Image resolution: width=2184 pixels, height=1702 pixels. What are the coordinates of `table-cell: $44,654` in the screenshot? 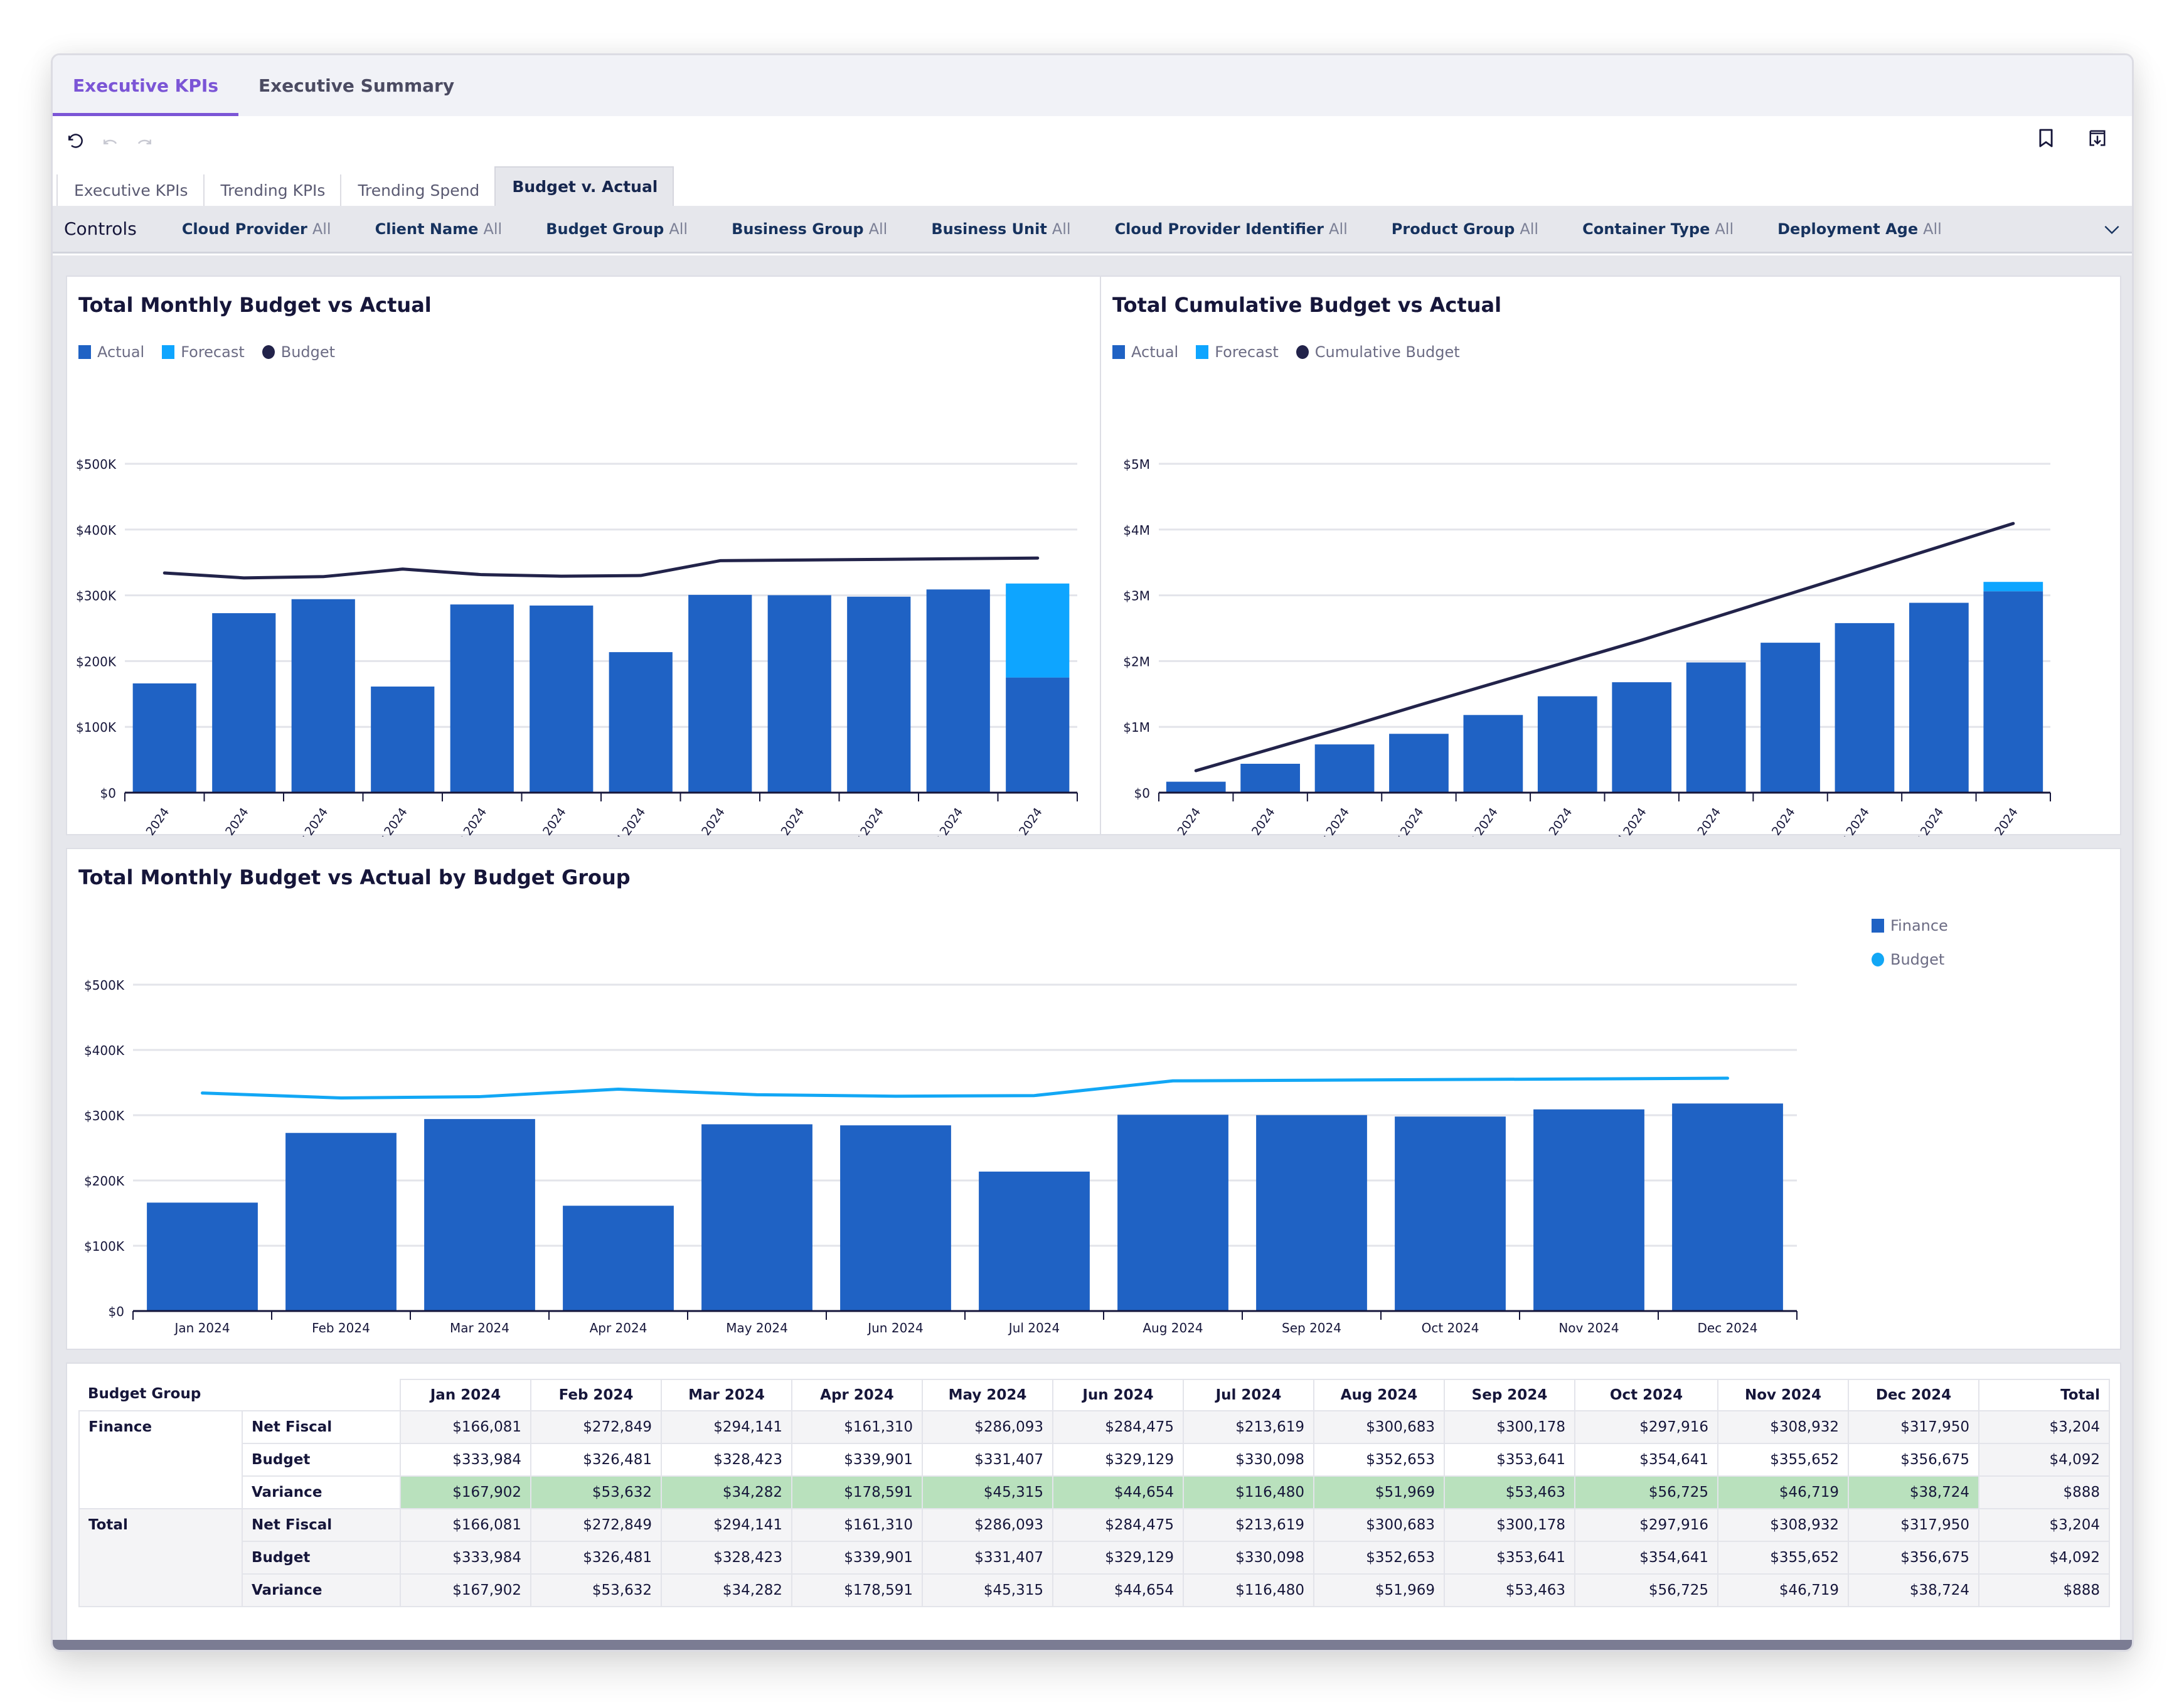 It's located at (1118, 1590).